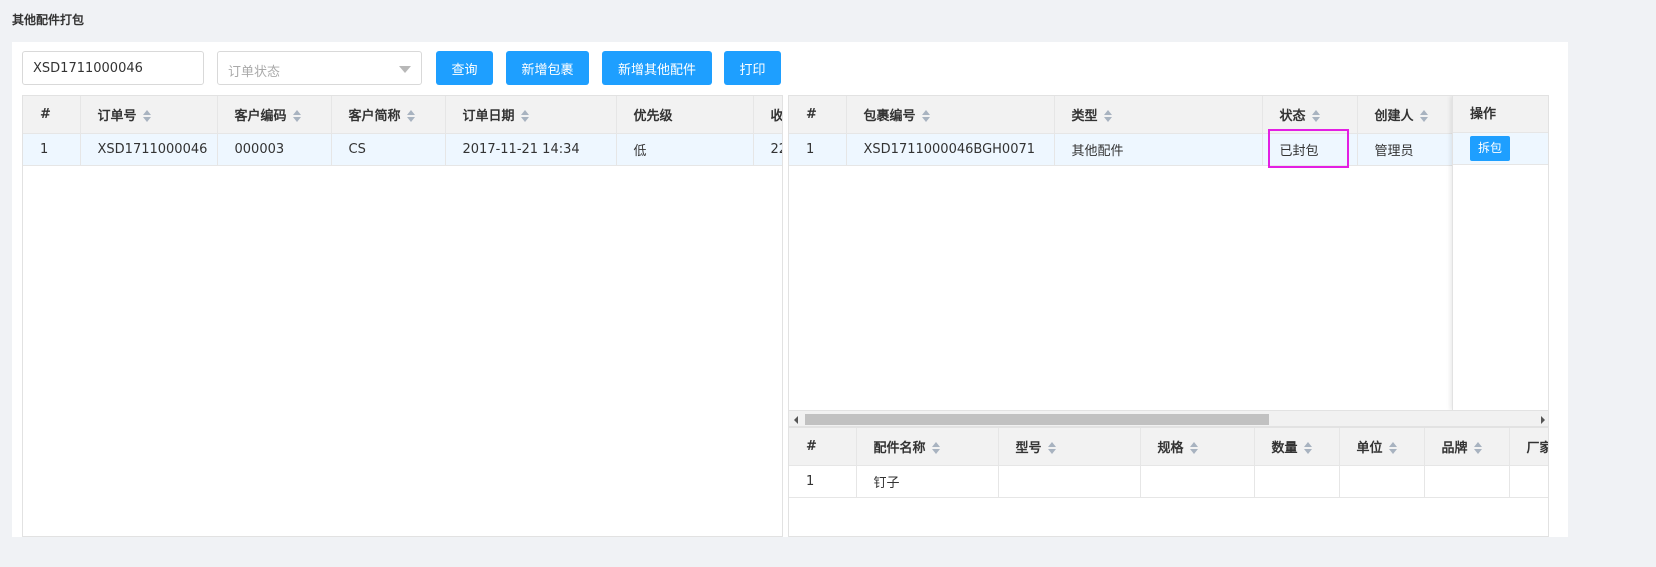 The image size is (1656, 567). What do you see at coordinates (796, 420) in the screenshot?
I see `scroll-left-icon` at bounding box center [796, 420].